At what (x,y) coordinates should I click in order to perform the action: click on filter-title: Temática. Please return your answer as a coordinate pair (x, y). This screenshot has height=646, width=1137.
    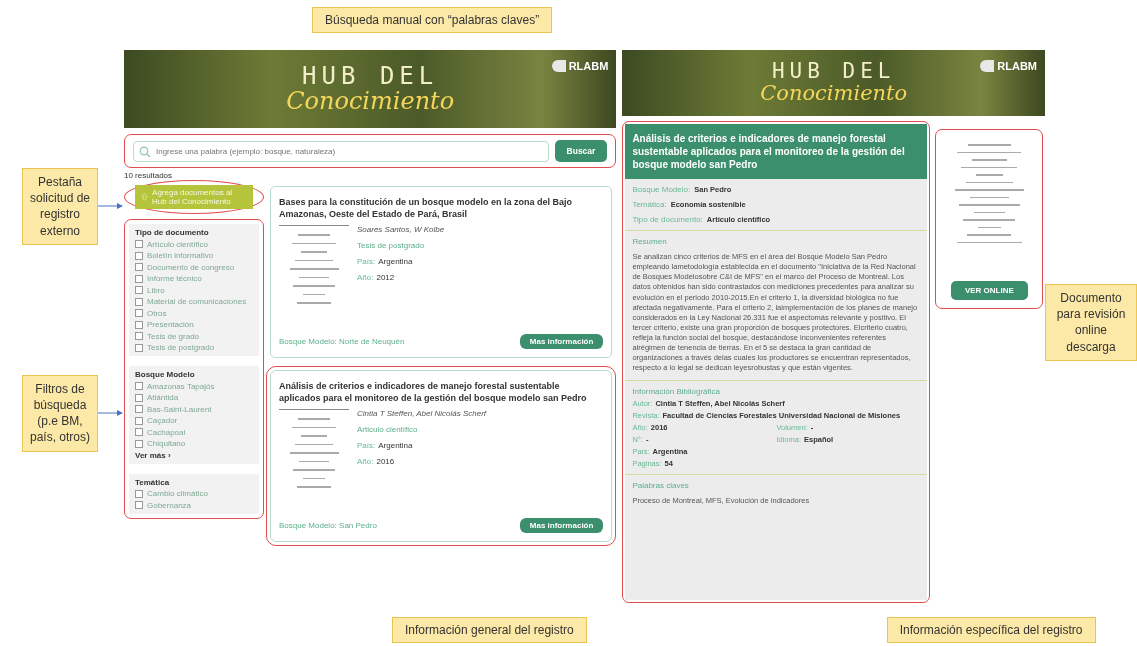
    Looking at the image, I should click on (153, 482).